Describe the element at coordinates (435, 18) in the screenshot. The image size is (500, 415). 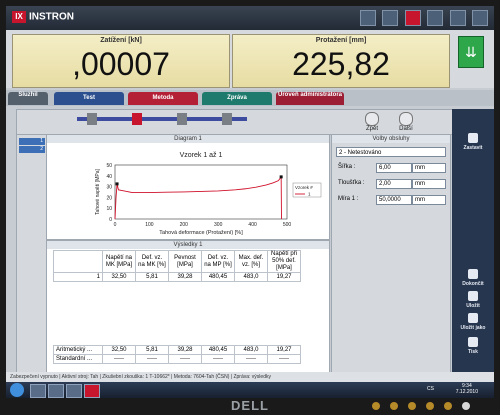
I see `tools-icon` at that location.